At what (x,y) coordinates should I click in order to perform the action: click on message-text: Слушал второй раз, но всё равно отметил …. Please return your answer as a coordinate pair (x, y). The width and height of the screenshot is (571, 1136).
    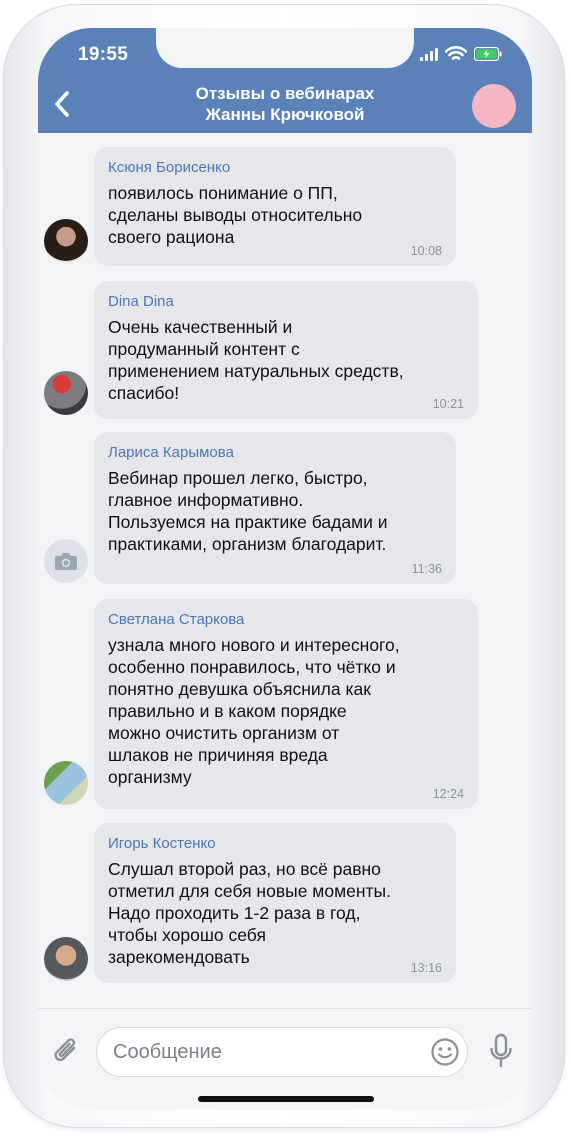
    Looking at the image, I should click on (249, 913).